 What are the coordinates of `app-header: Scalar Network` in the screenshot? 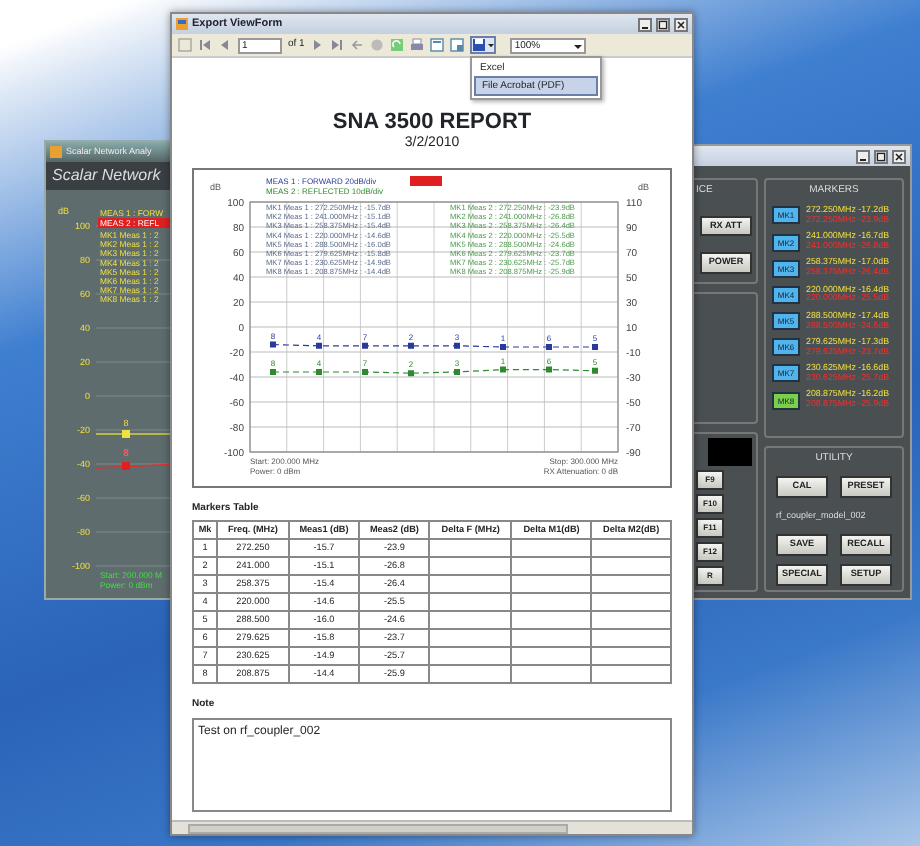 It's located at (110, 176).